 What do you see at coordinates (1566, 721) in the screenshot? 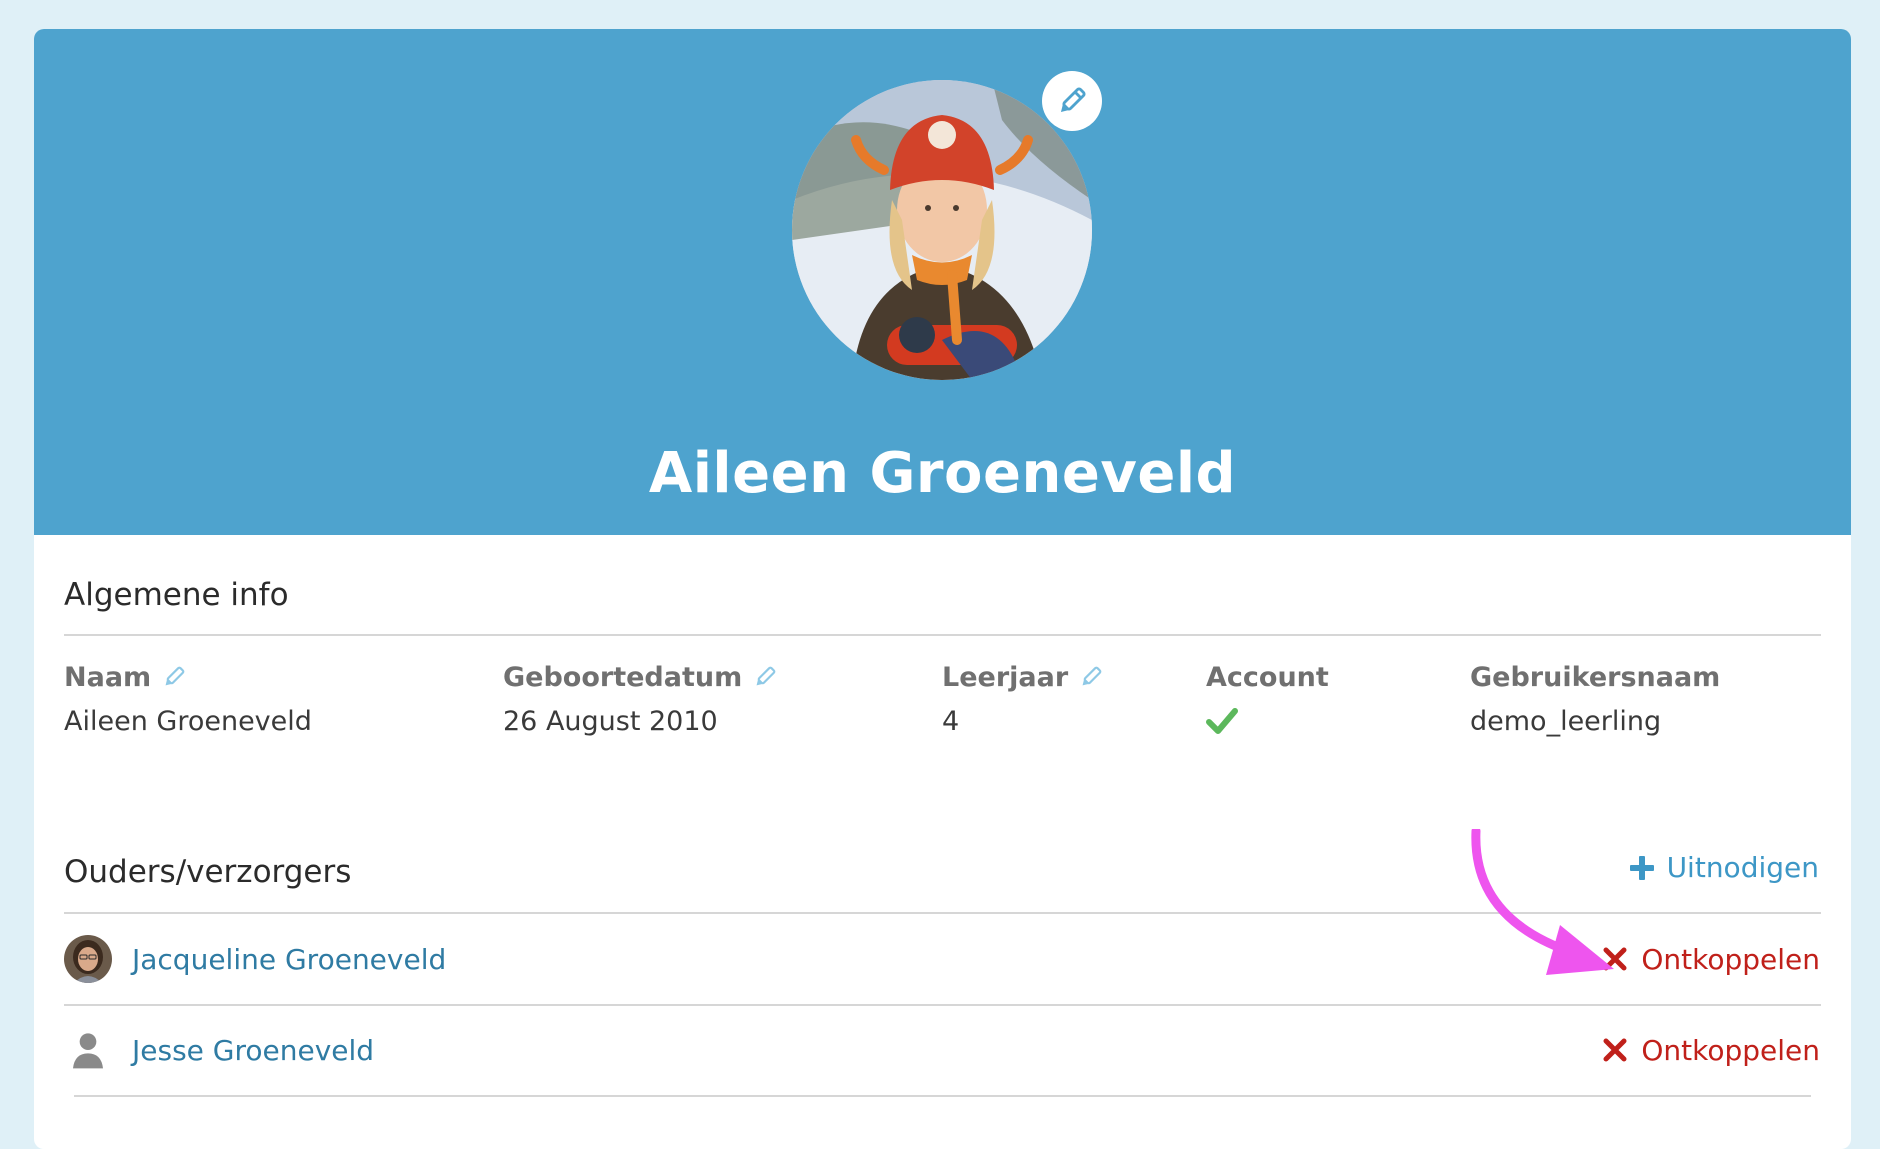
I see `info-value: demo_leerling` at bounding box center [1566, 721].